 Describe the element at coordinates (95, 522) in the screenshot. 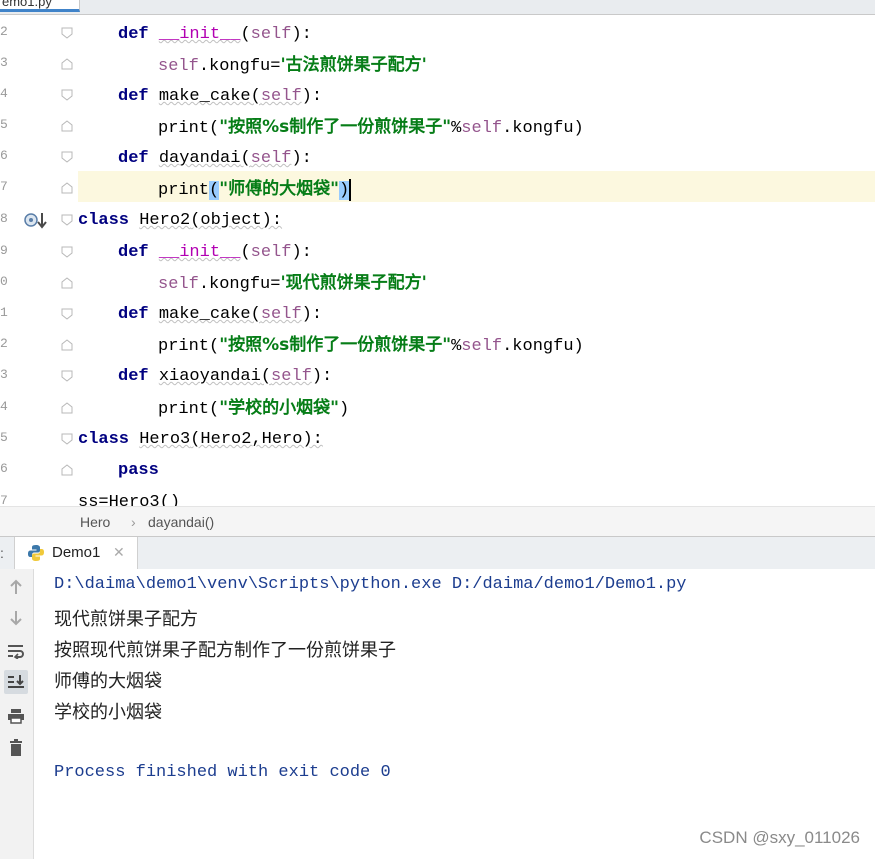

I see `breadcrumb-class: Hero` at that location.